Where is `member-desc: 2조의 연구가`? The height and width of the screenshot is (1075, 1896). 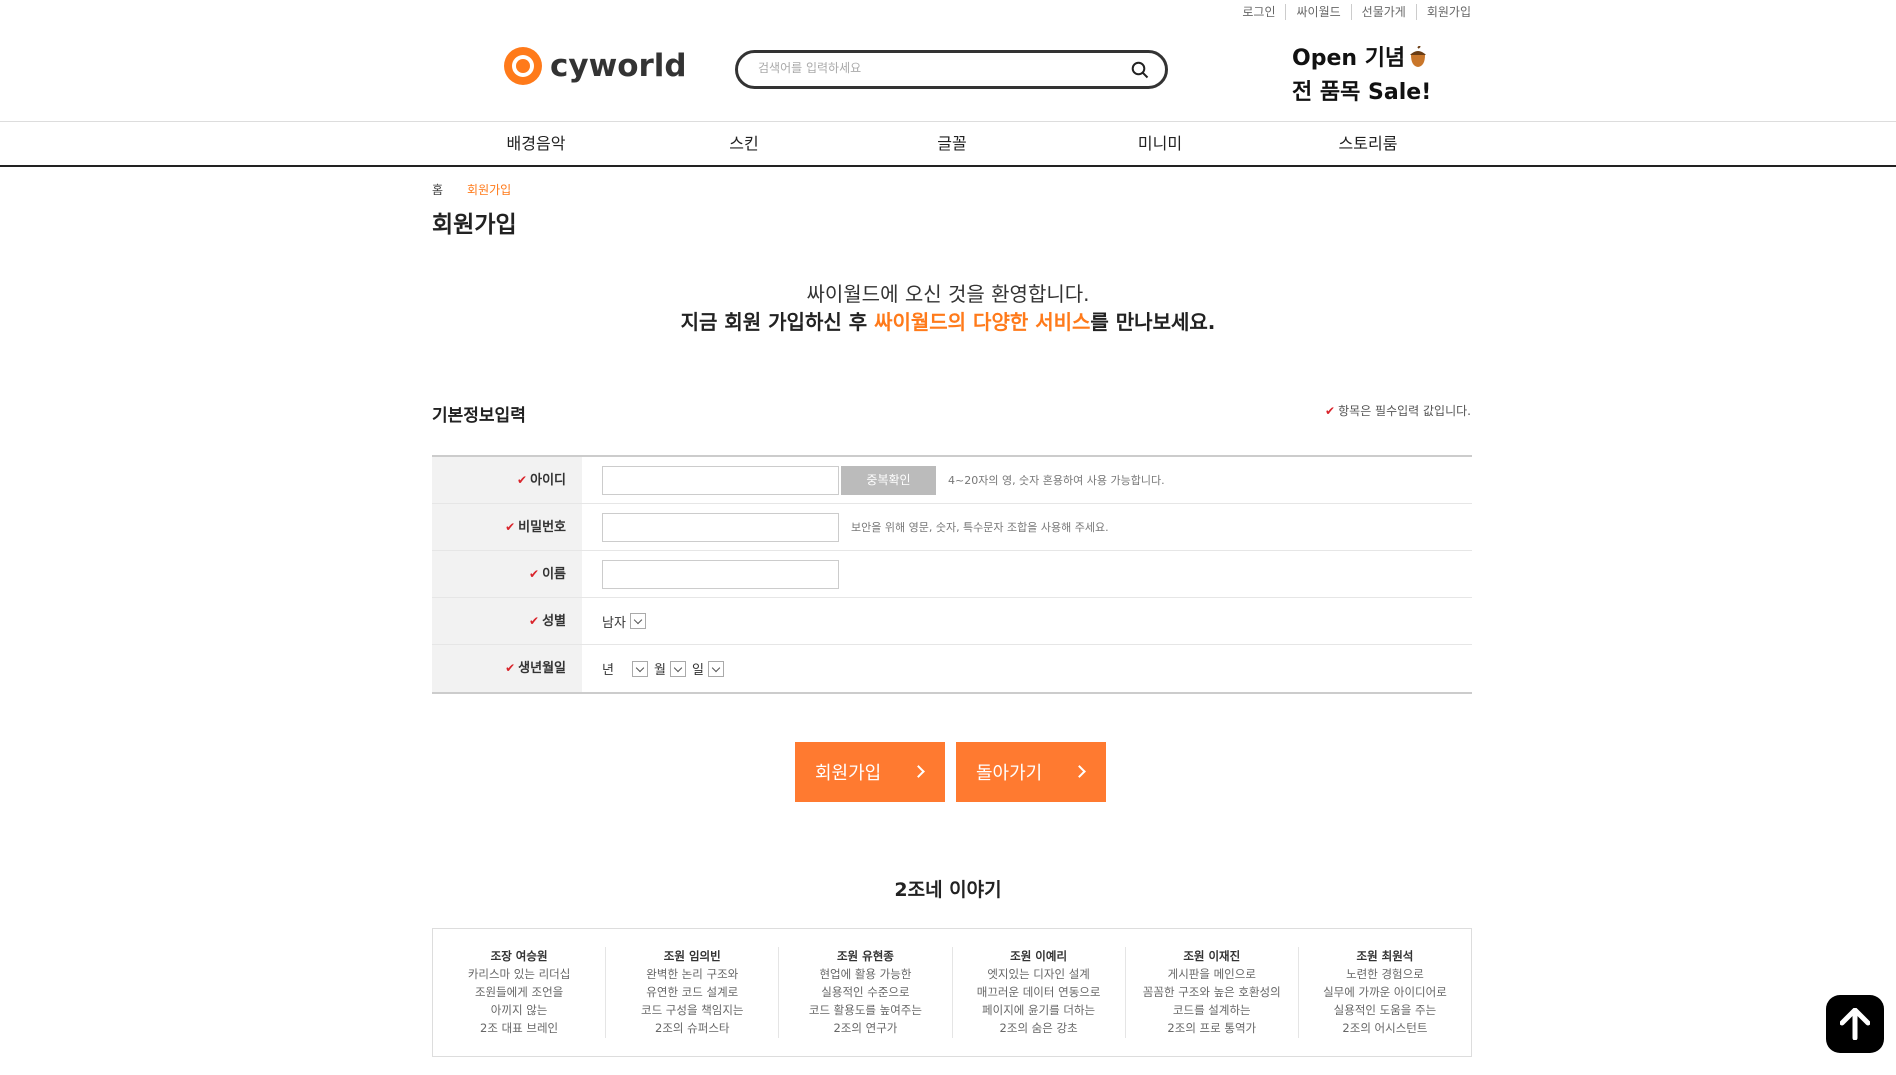
member-desc: 2조의 연구가 is located at coordinates (865, 1028).